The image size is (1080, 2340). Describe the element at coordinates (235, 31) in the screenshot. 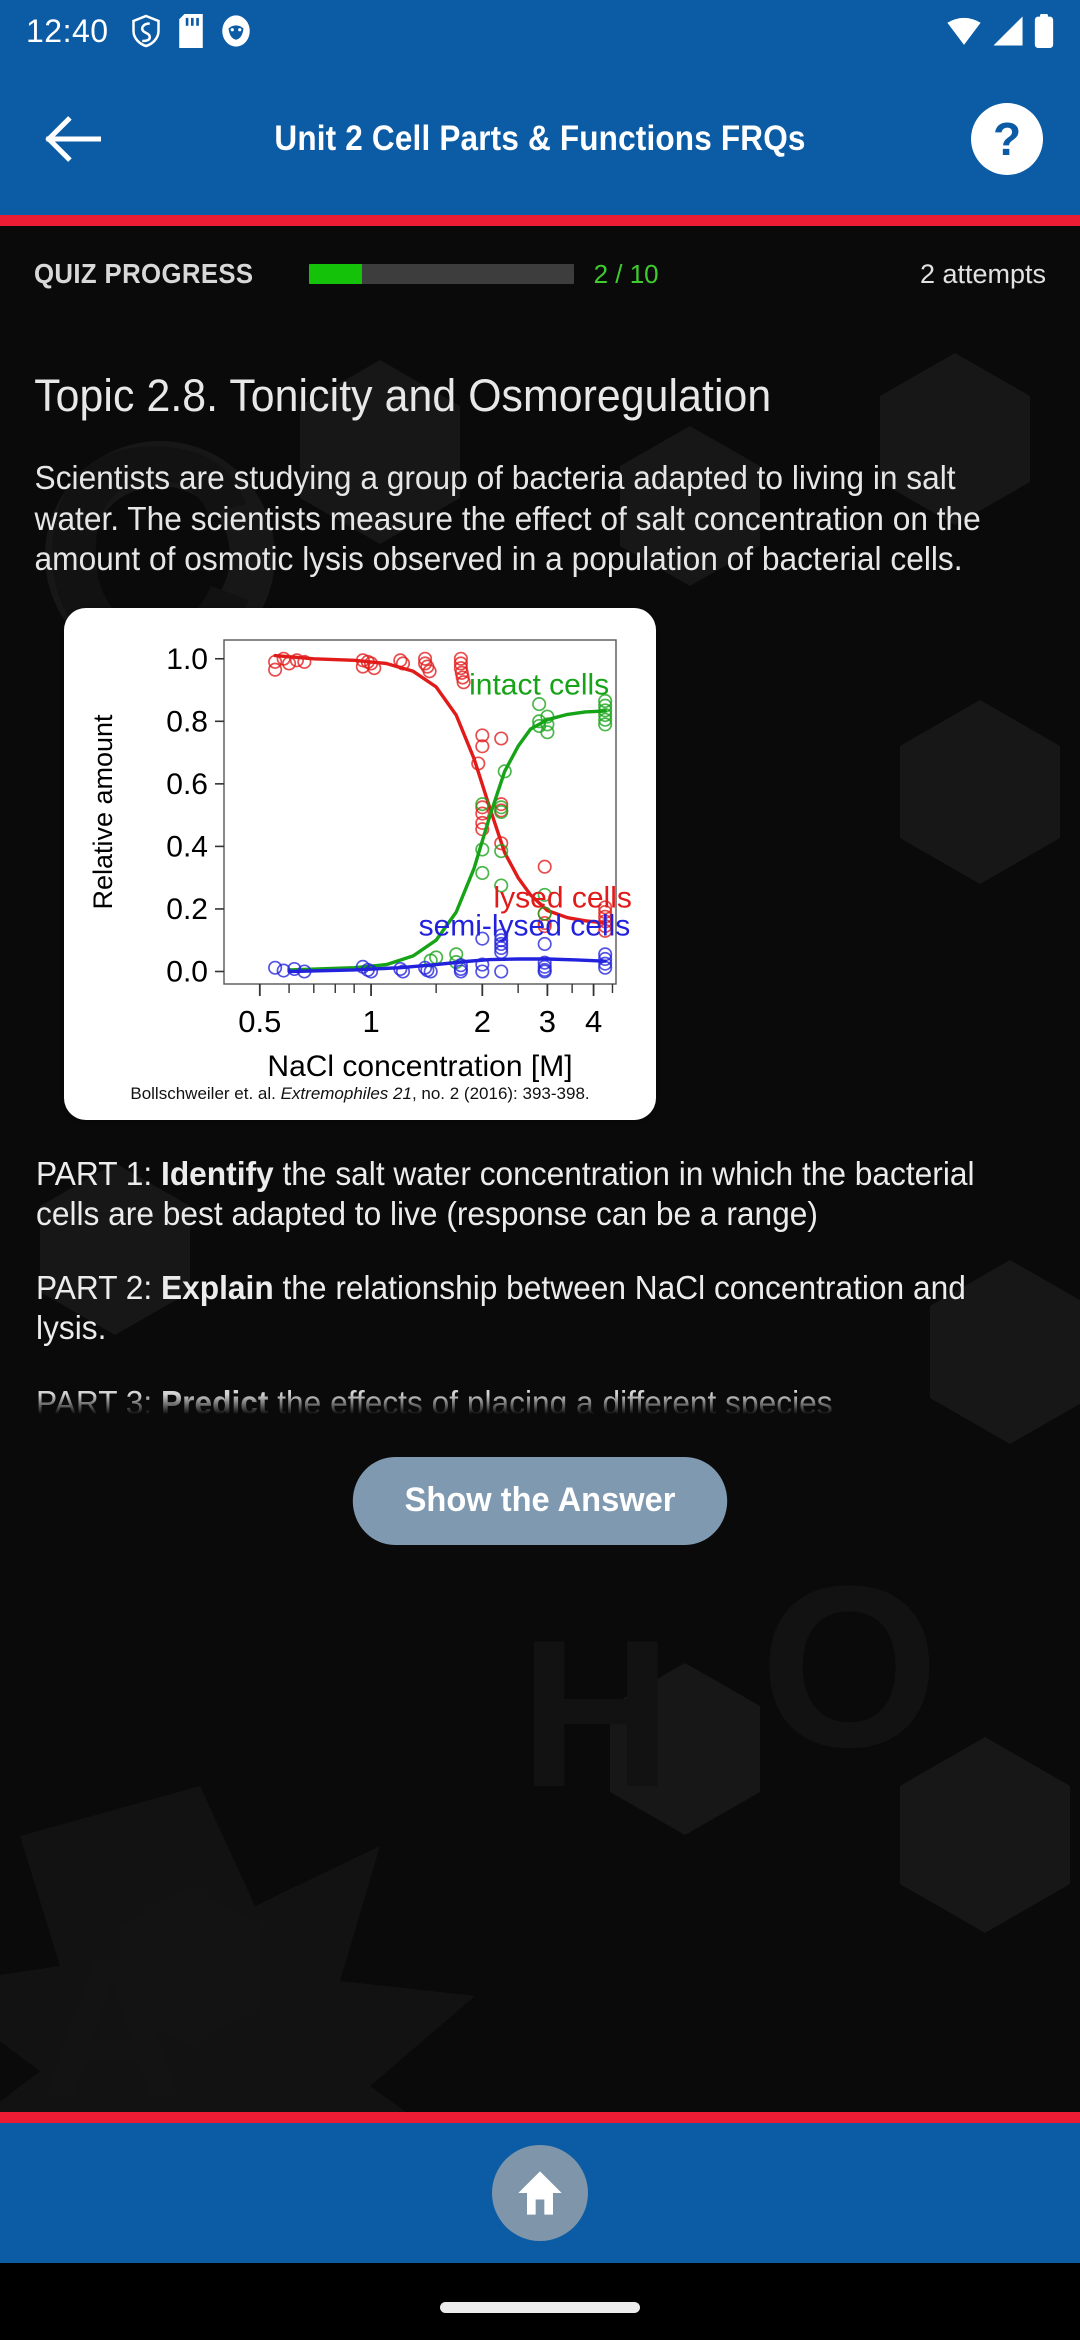

I see `app-badge-icon` at that location.